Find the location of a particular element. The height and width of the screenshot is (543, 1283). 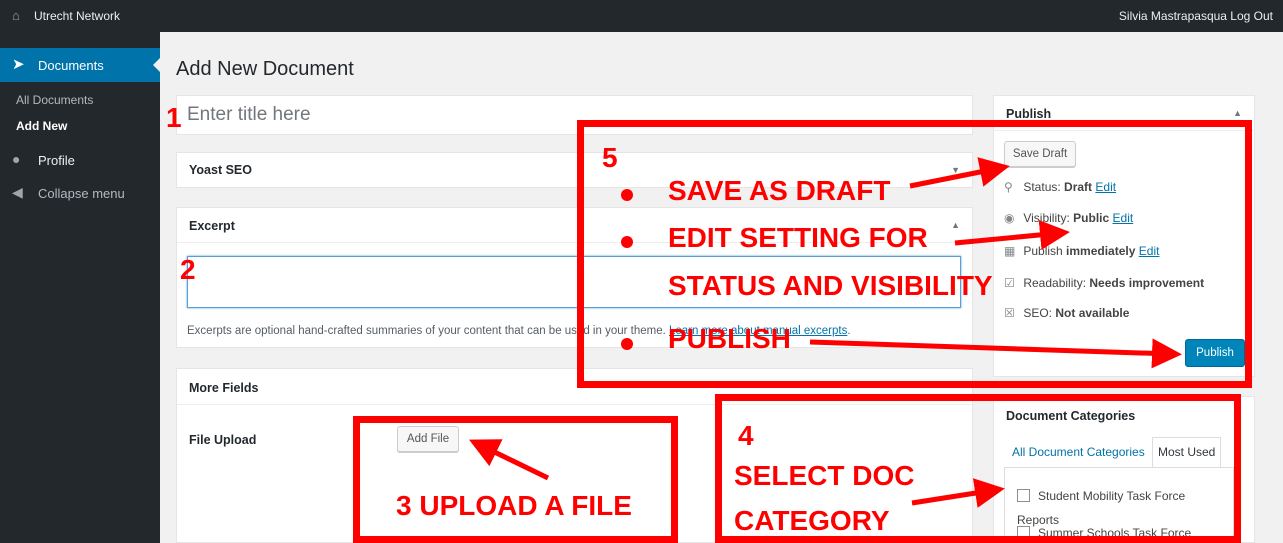

arrow-to-category is located at coordinates (958, 493).